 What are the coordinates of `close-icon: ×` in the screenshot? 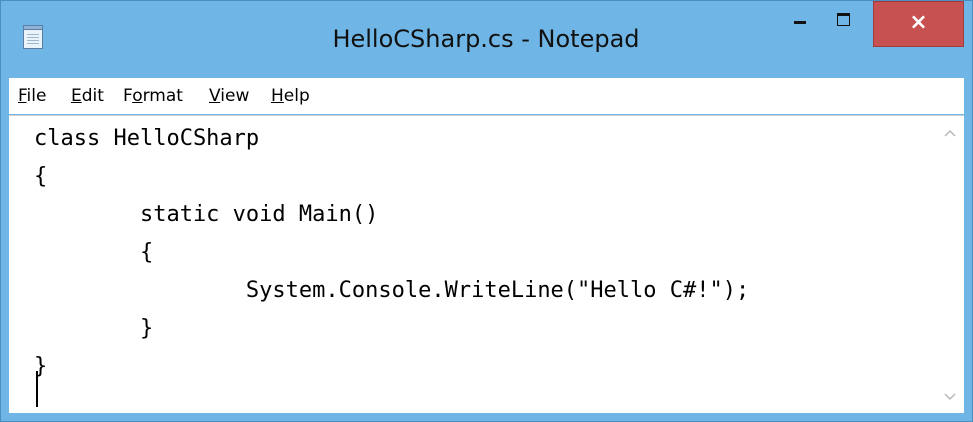 It's located at (918, 22).